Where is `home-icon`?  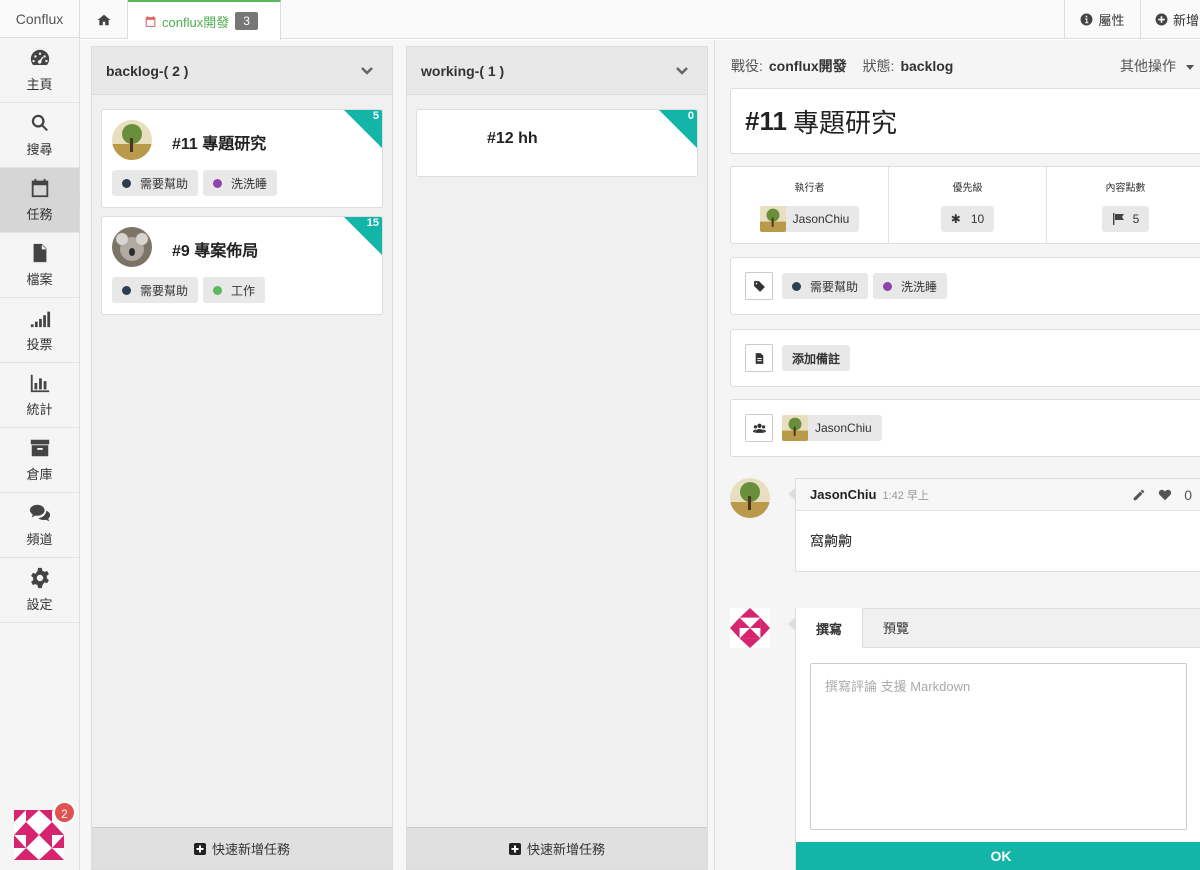 home-icon is located at coordinates (103, 19).